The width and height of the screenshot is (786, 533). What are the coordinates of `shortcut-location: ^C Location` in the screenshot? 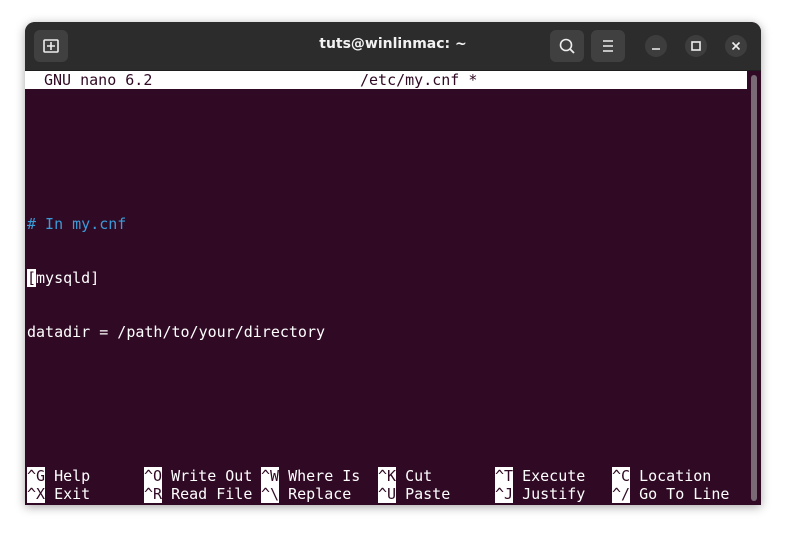 It's located at (661, 476).